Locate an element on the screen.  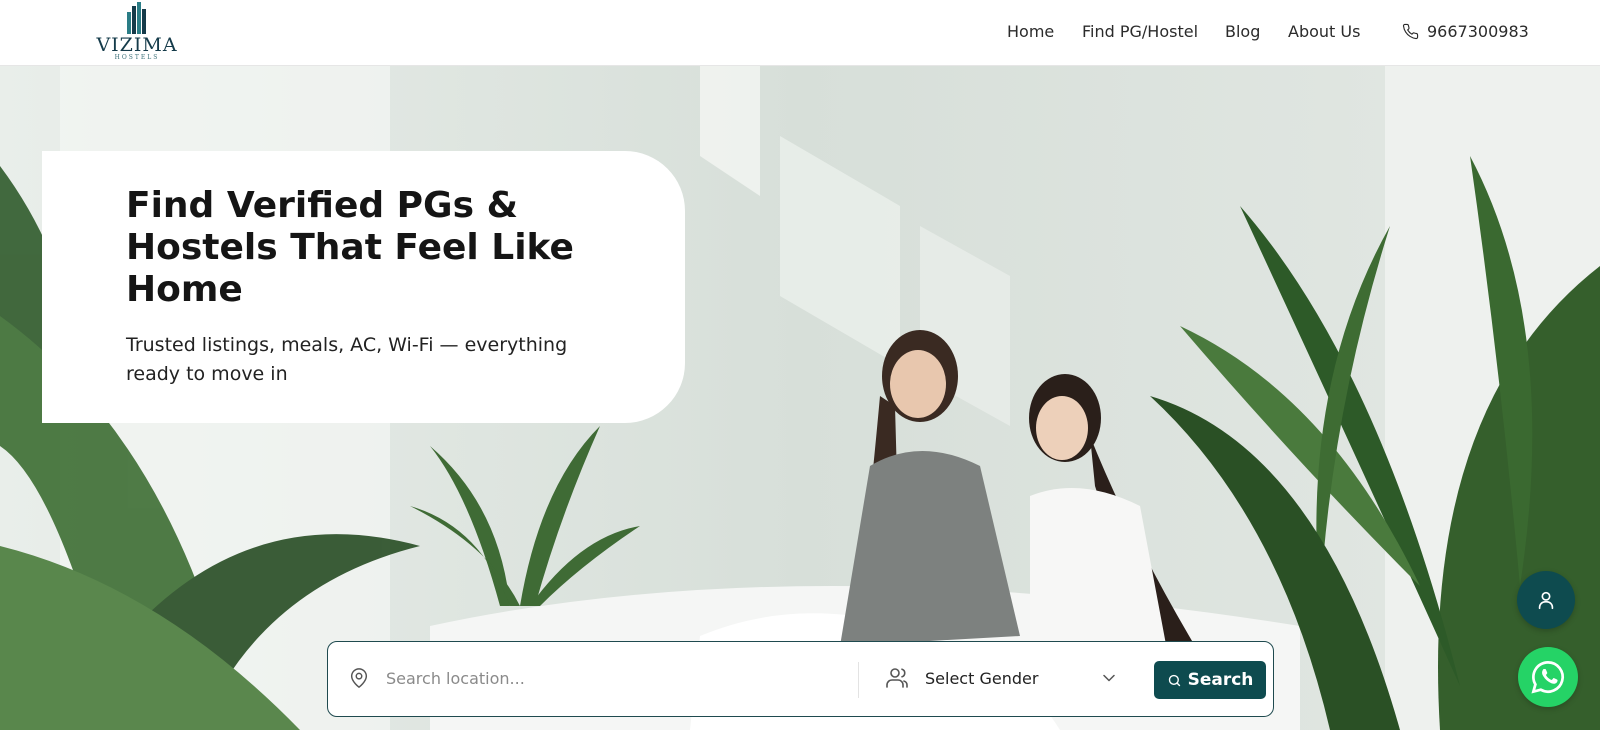
gender-select-label: Select Gender is located at coordinates (982, 678).